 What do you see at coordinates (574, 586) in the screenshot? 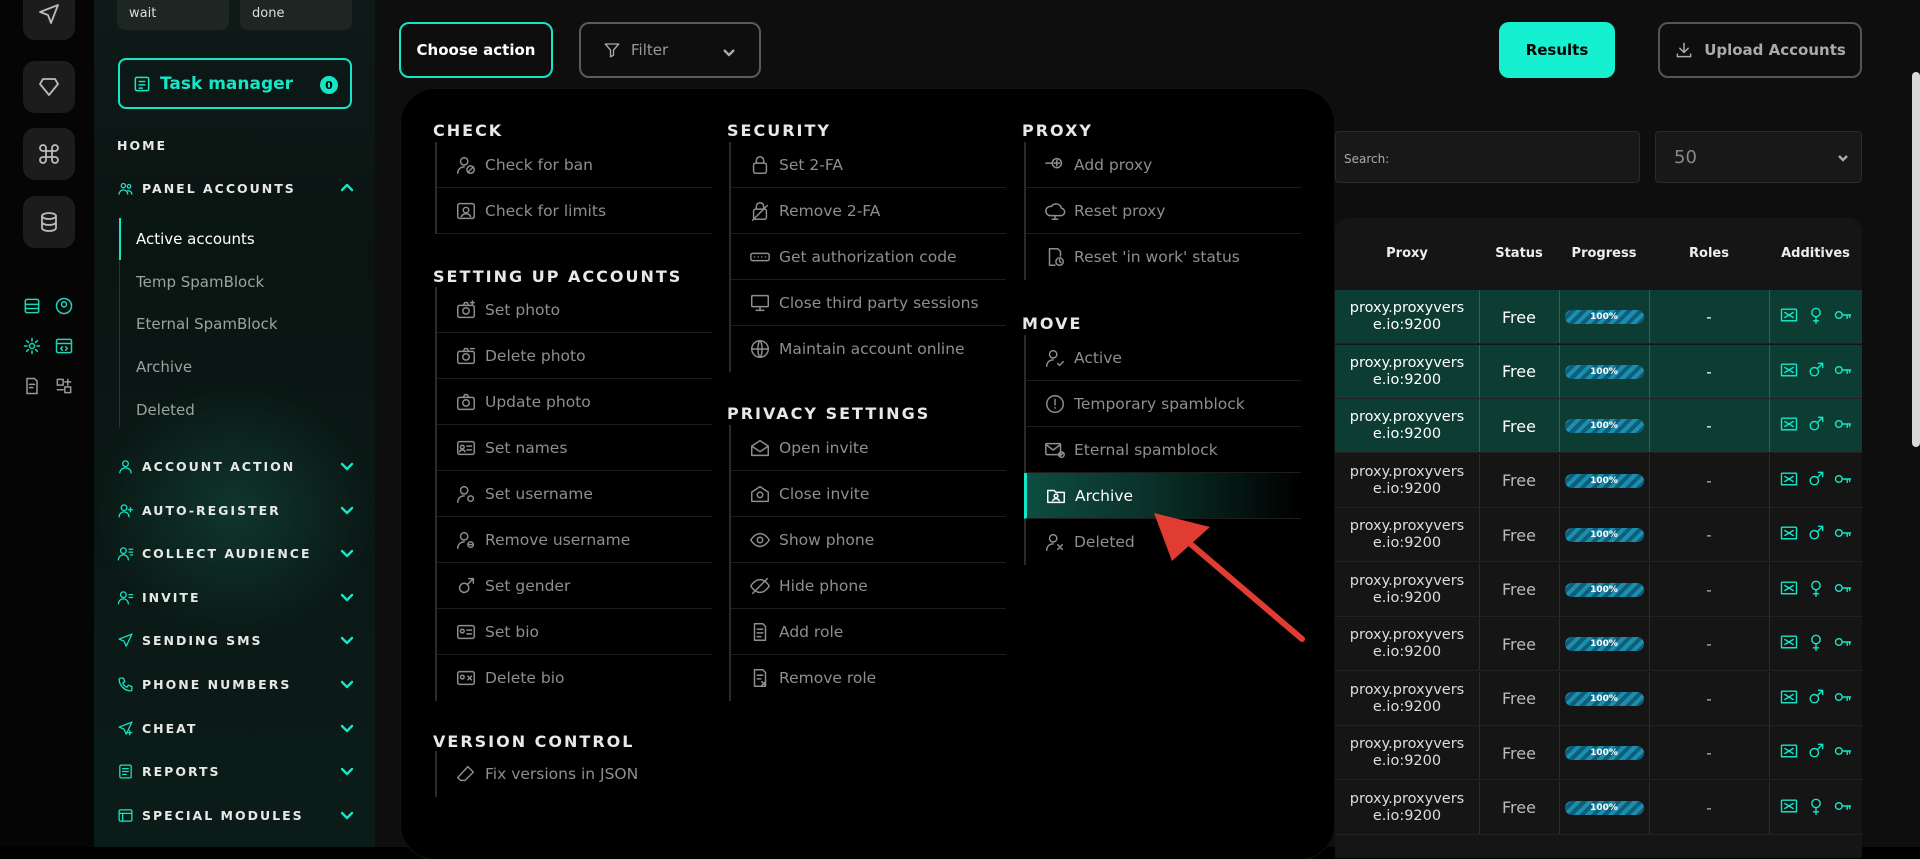
I see `set-gender-item: Set gender` at bounding box center [574, 586].